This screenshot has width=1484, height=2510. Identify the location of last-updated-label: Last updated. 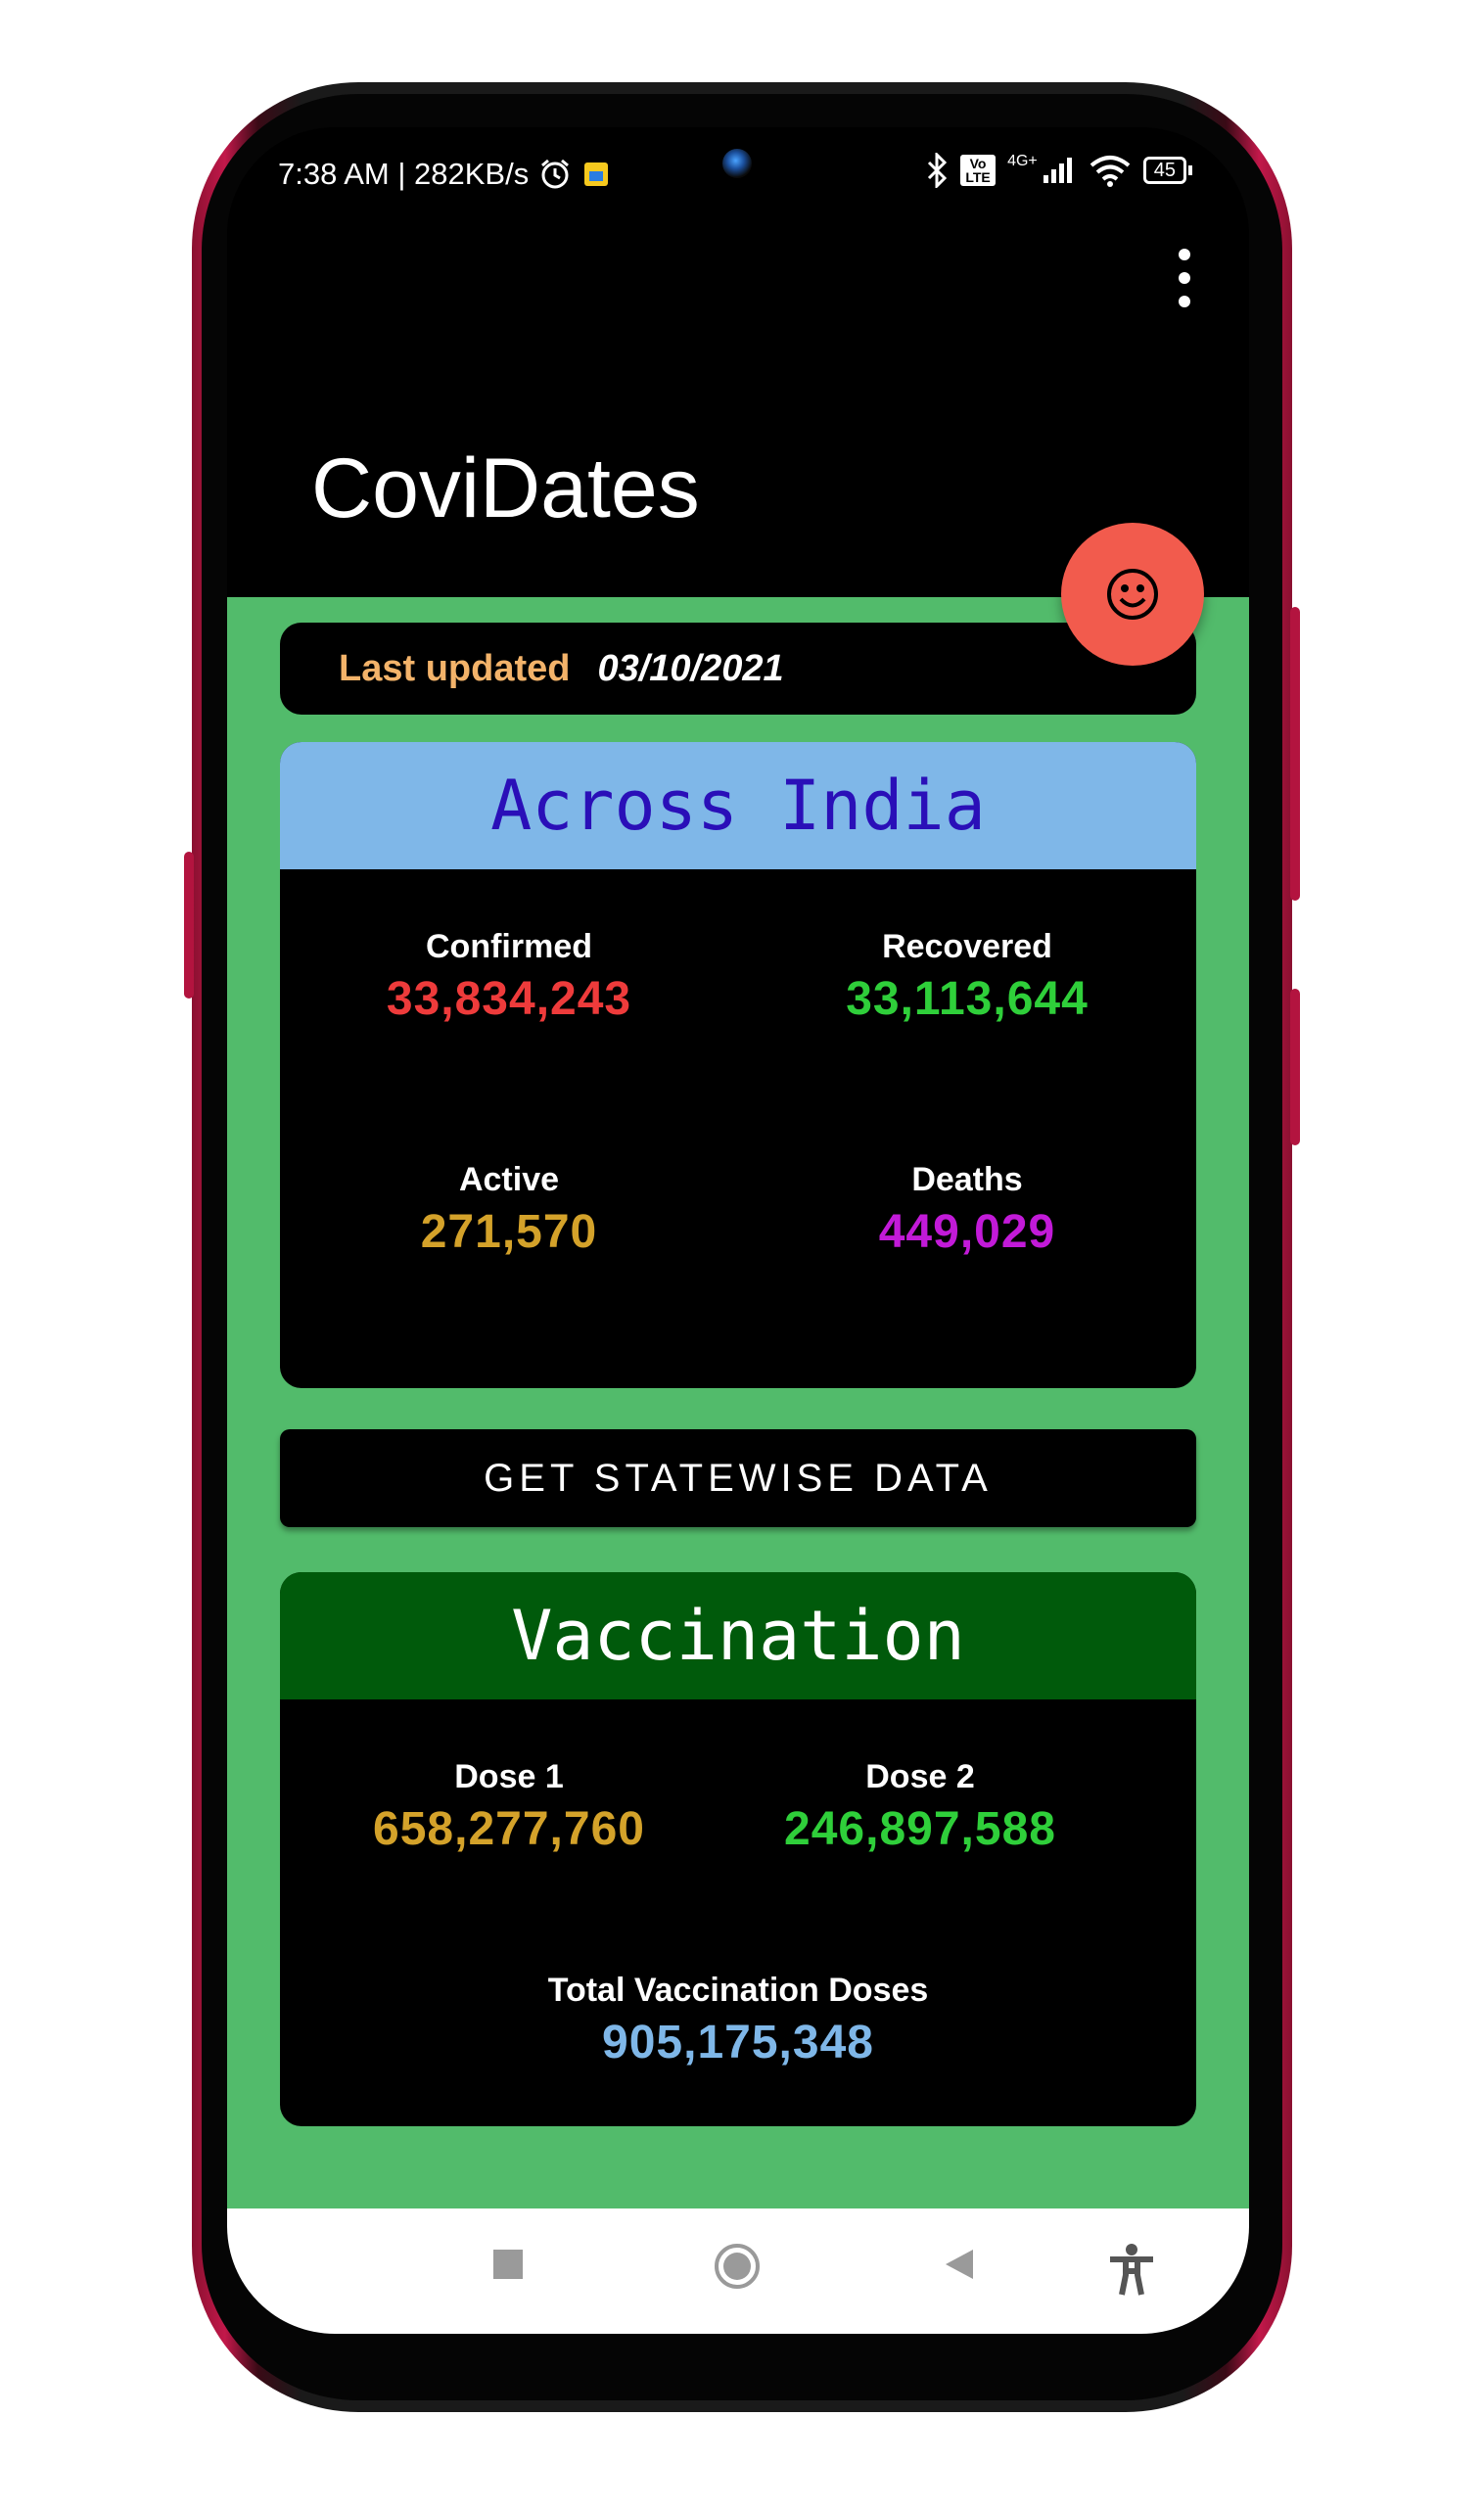
(455, 668).